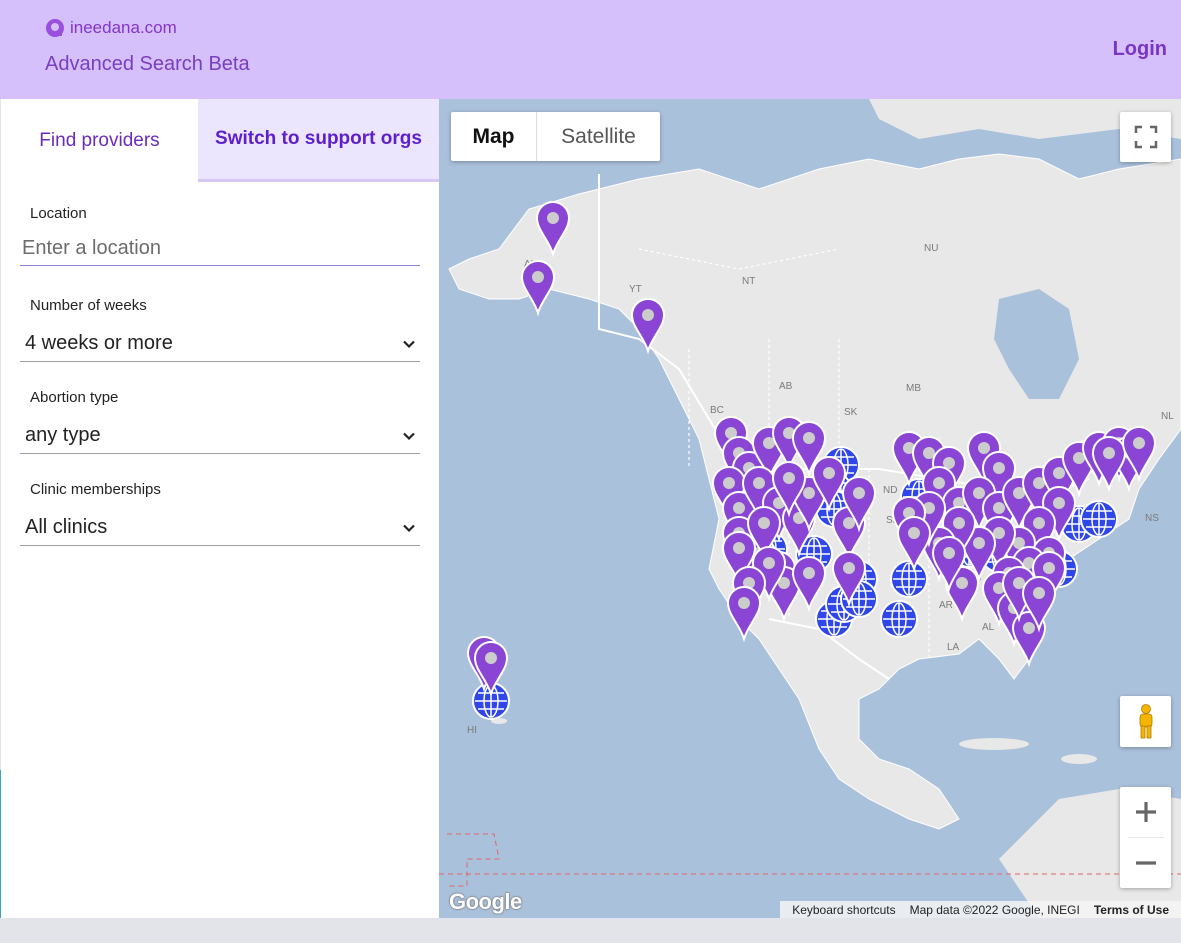 The width and height of the screenshot is (1181, 943). I want to click on cuba-land, so click(994, 744).